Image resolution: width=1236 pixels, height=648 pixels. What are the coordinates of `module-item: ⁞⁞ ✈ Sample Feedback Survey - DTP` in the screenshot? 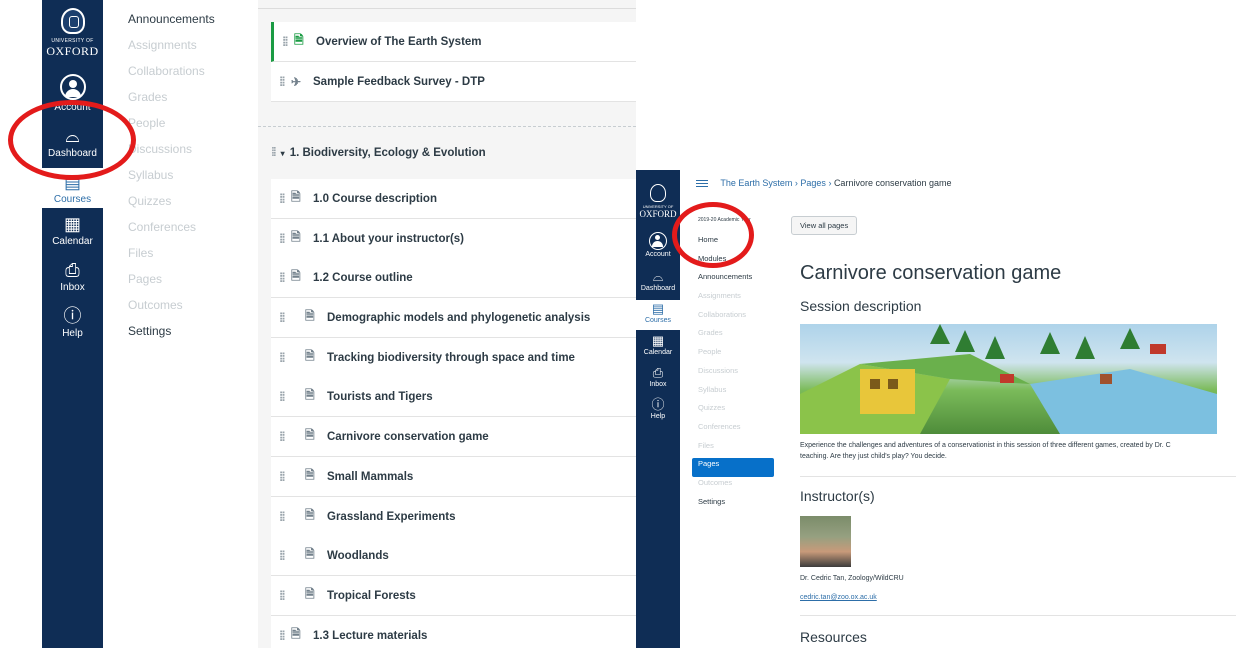 It's located at (453, 82).